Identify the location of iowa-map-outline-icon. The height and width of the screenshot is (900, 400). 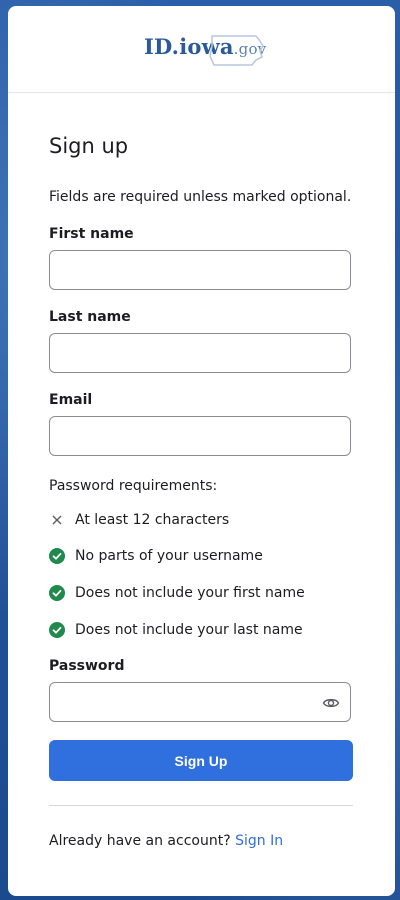
(236, 50).